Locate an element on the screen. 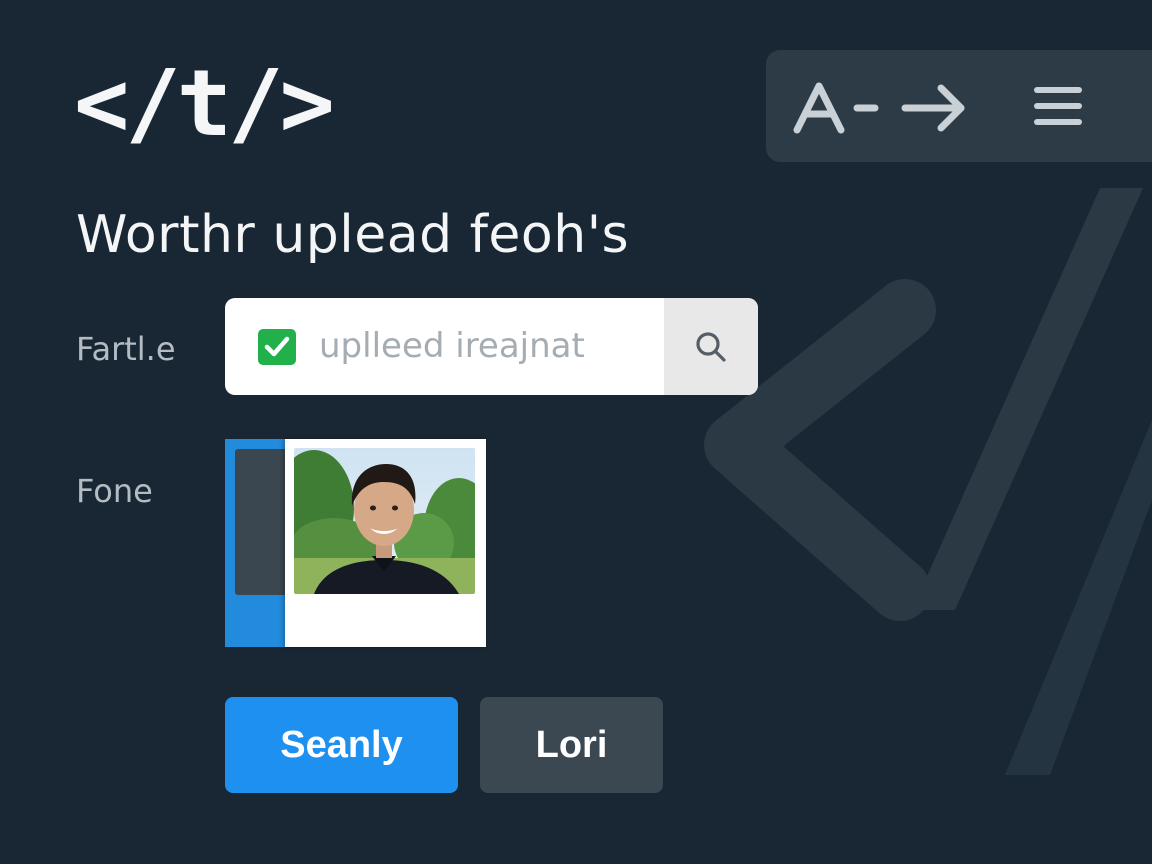 This screenshot has height=864, width=1152. menu-button is located at coordinates (1058, 106).